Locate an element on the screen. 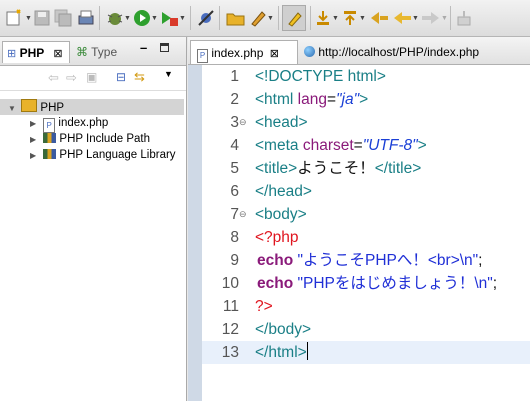  tab-label: Type is located at coordinates (104, 52).